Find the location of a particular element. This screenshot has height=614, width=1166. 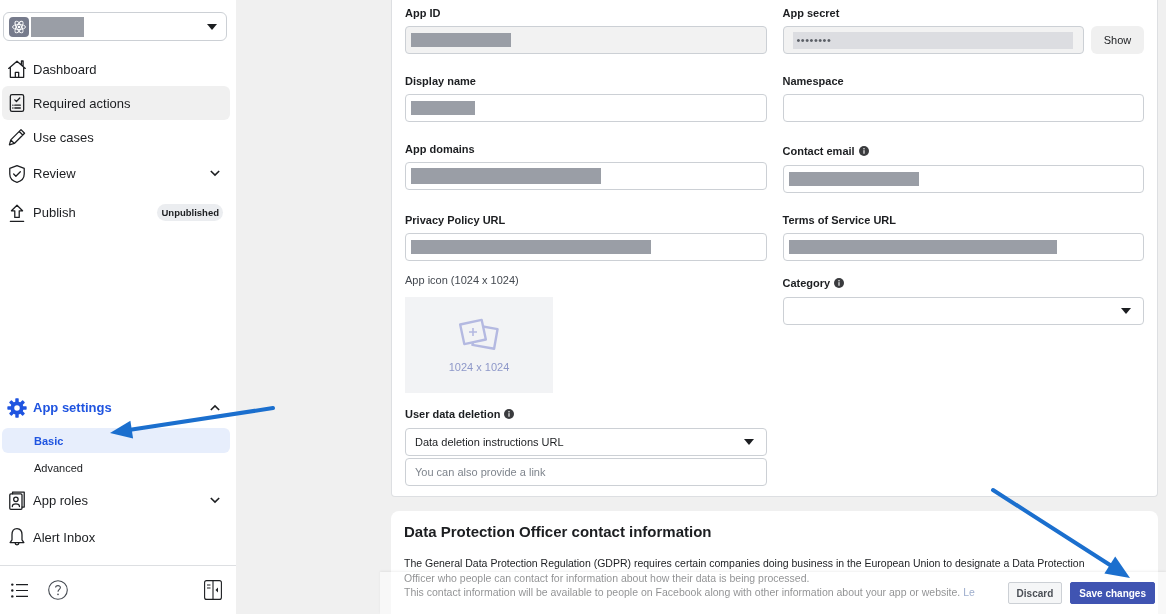

id-badge-icon is located at coordinates (17, 500).